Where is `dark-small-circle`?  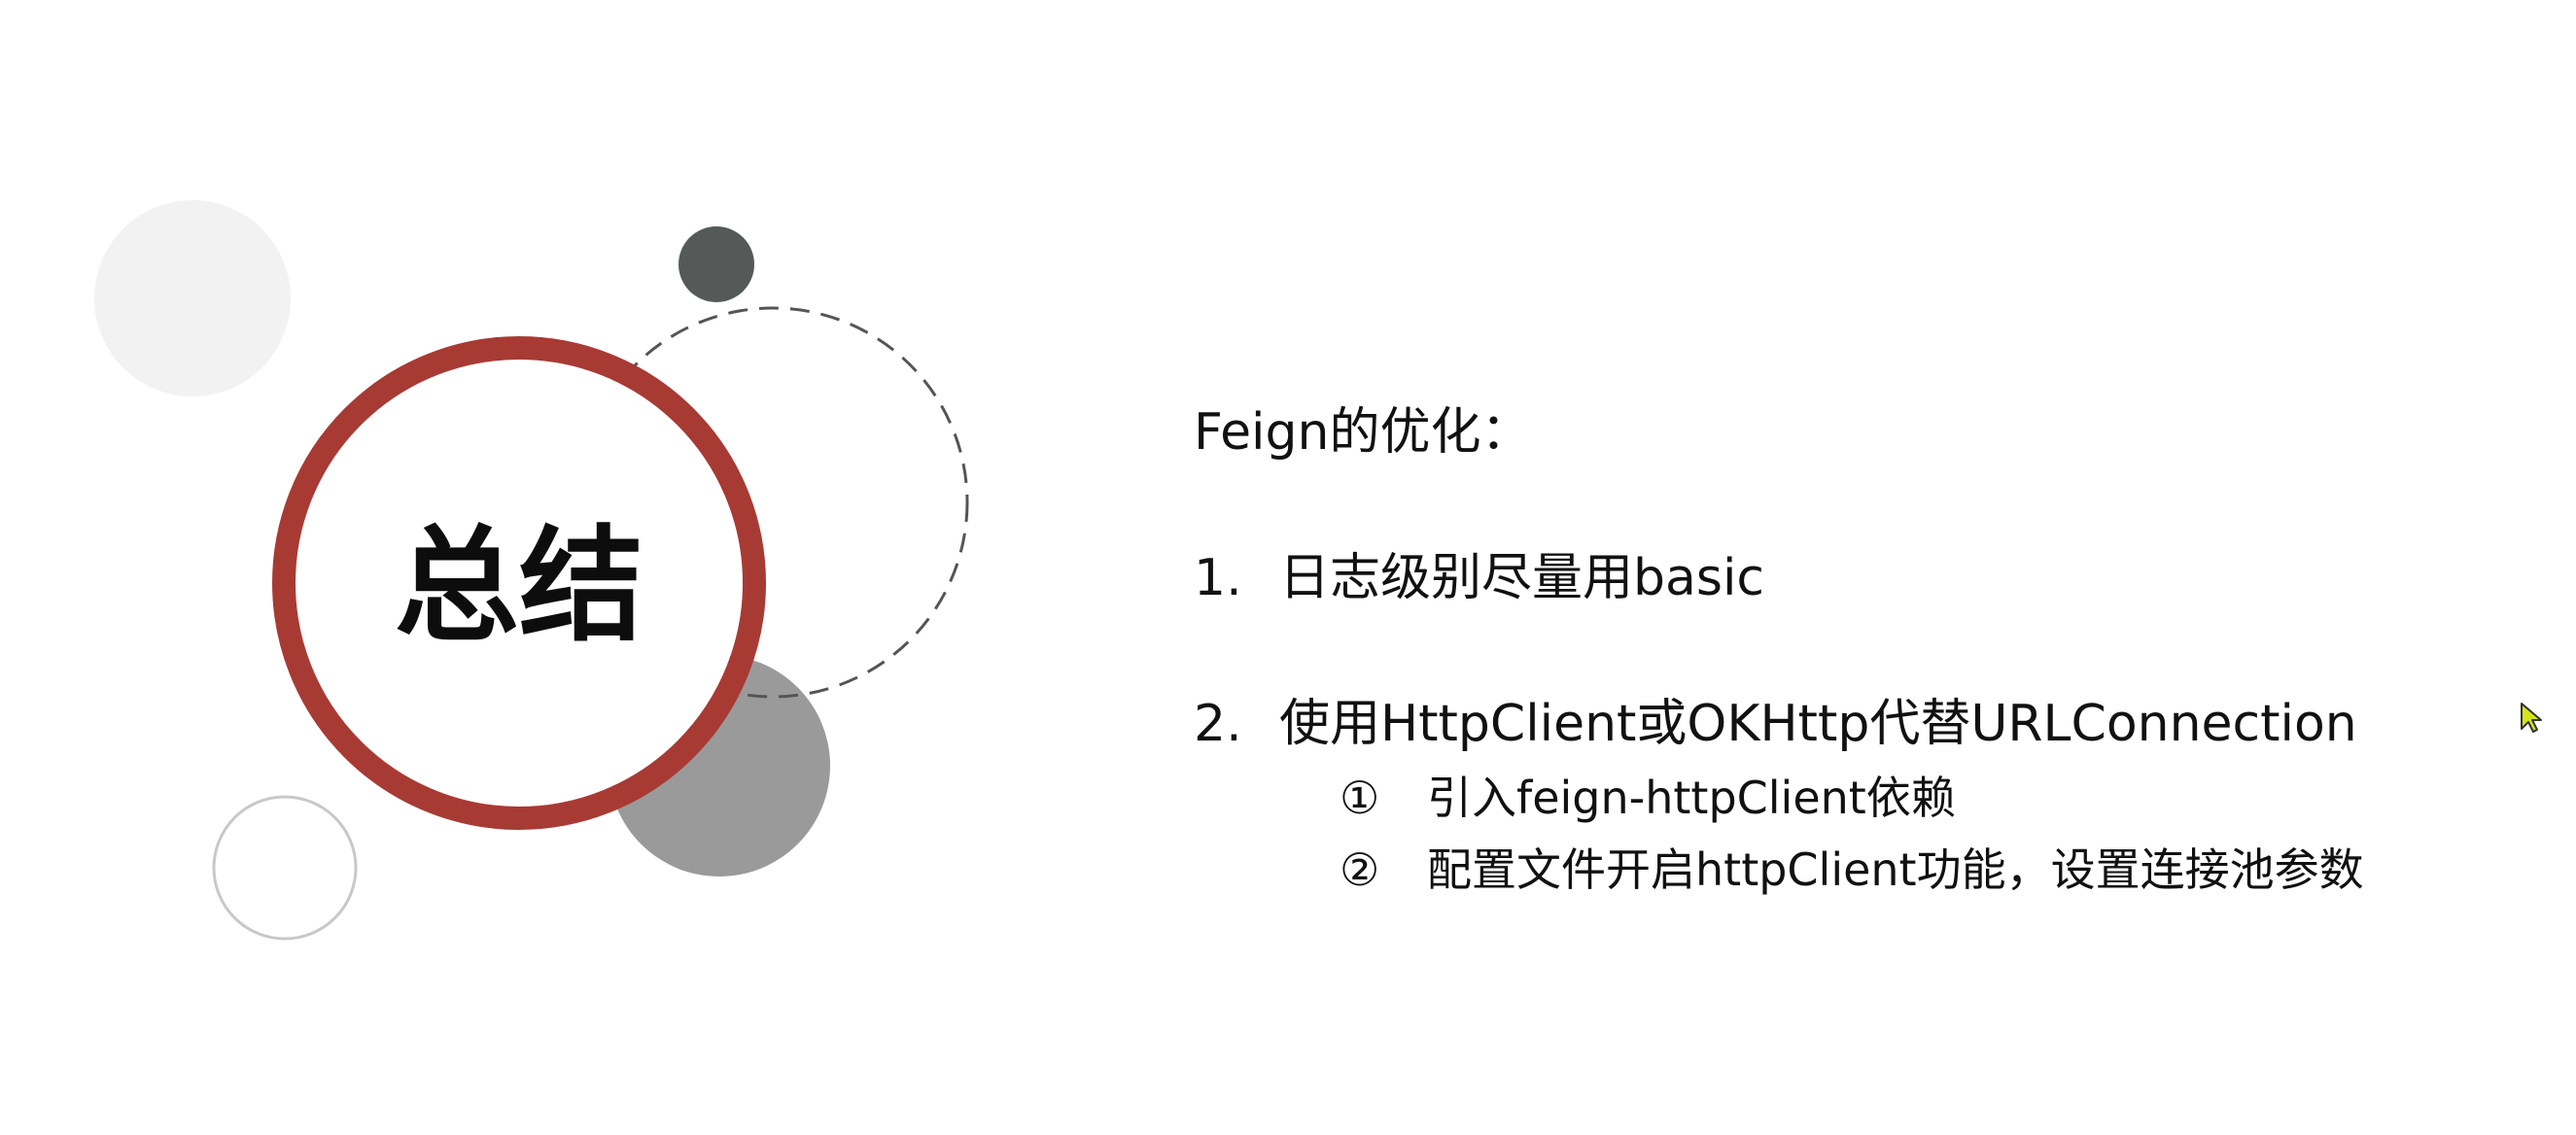 dark-small-circle is located at coordinates (717, 264).